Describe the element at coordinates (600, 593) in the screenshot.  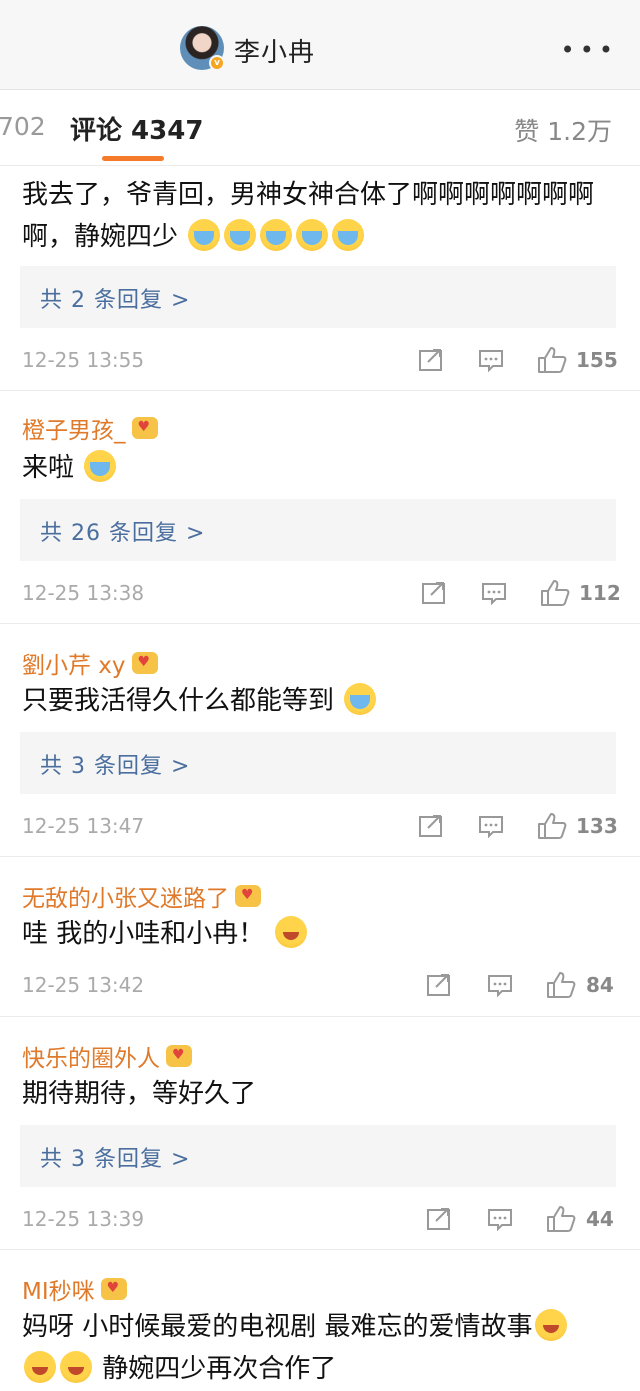
I see `like-count: 112` at that location.